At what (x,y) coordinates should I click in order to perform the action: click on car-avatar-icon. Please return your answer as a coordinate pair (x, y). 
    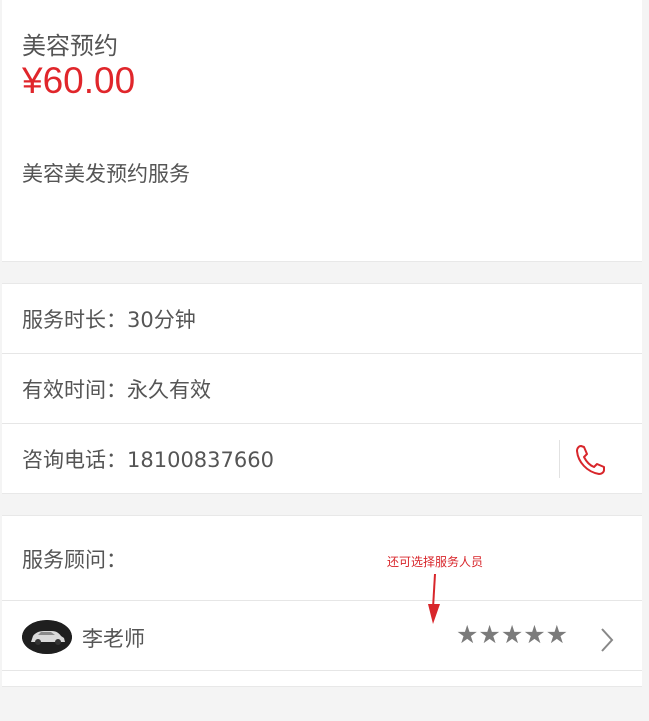
    Looking at the image, I should click on (47, 637).